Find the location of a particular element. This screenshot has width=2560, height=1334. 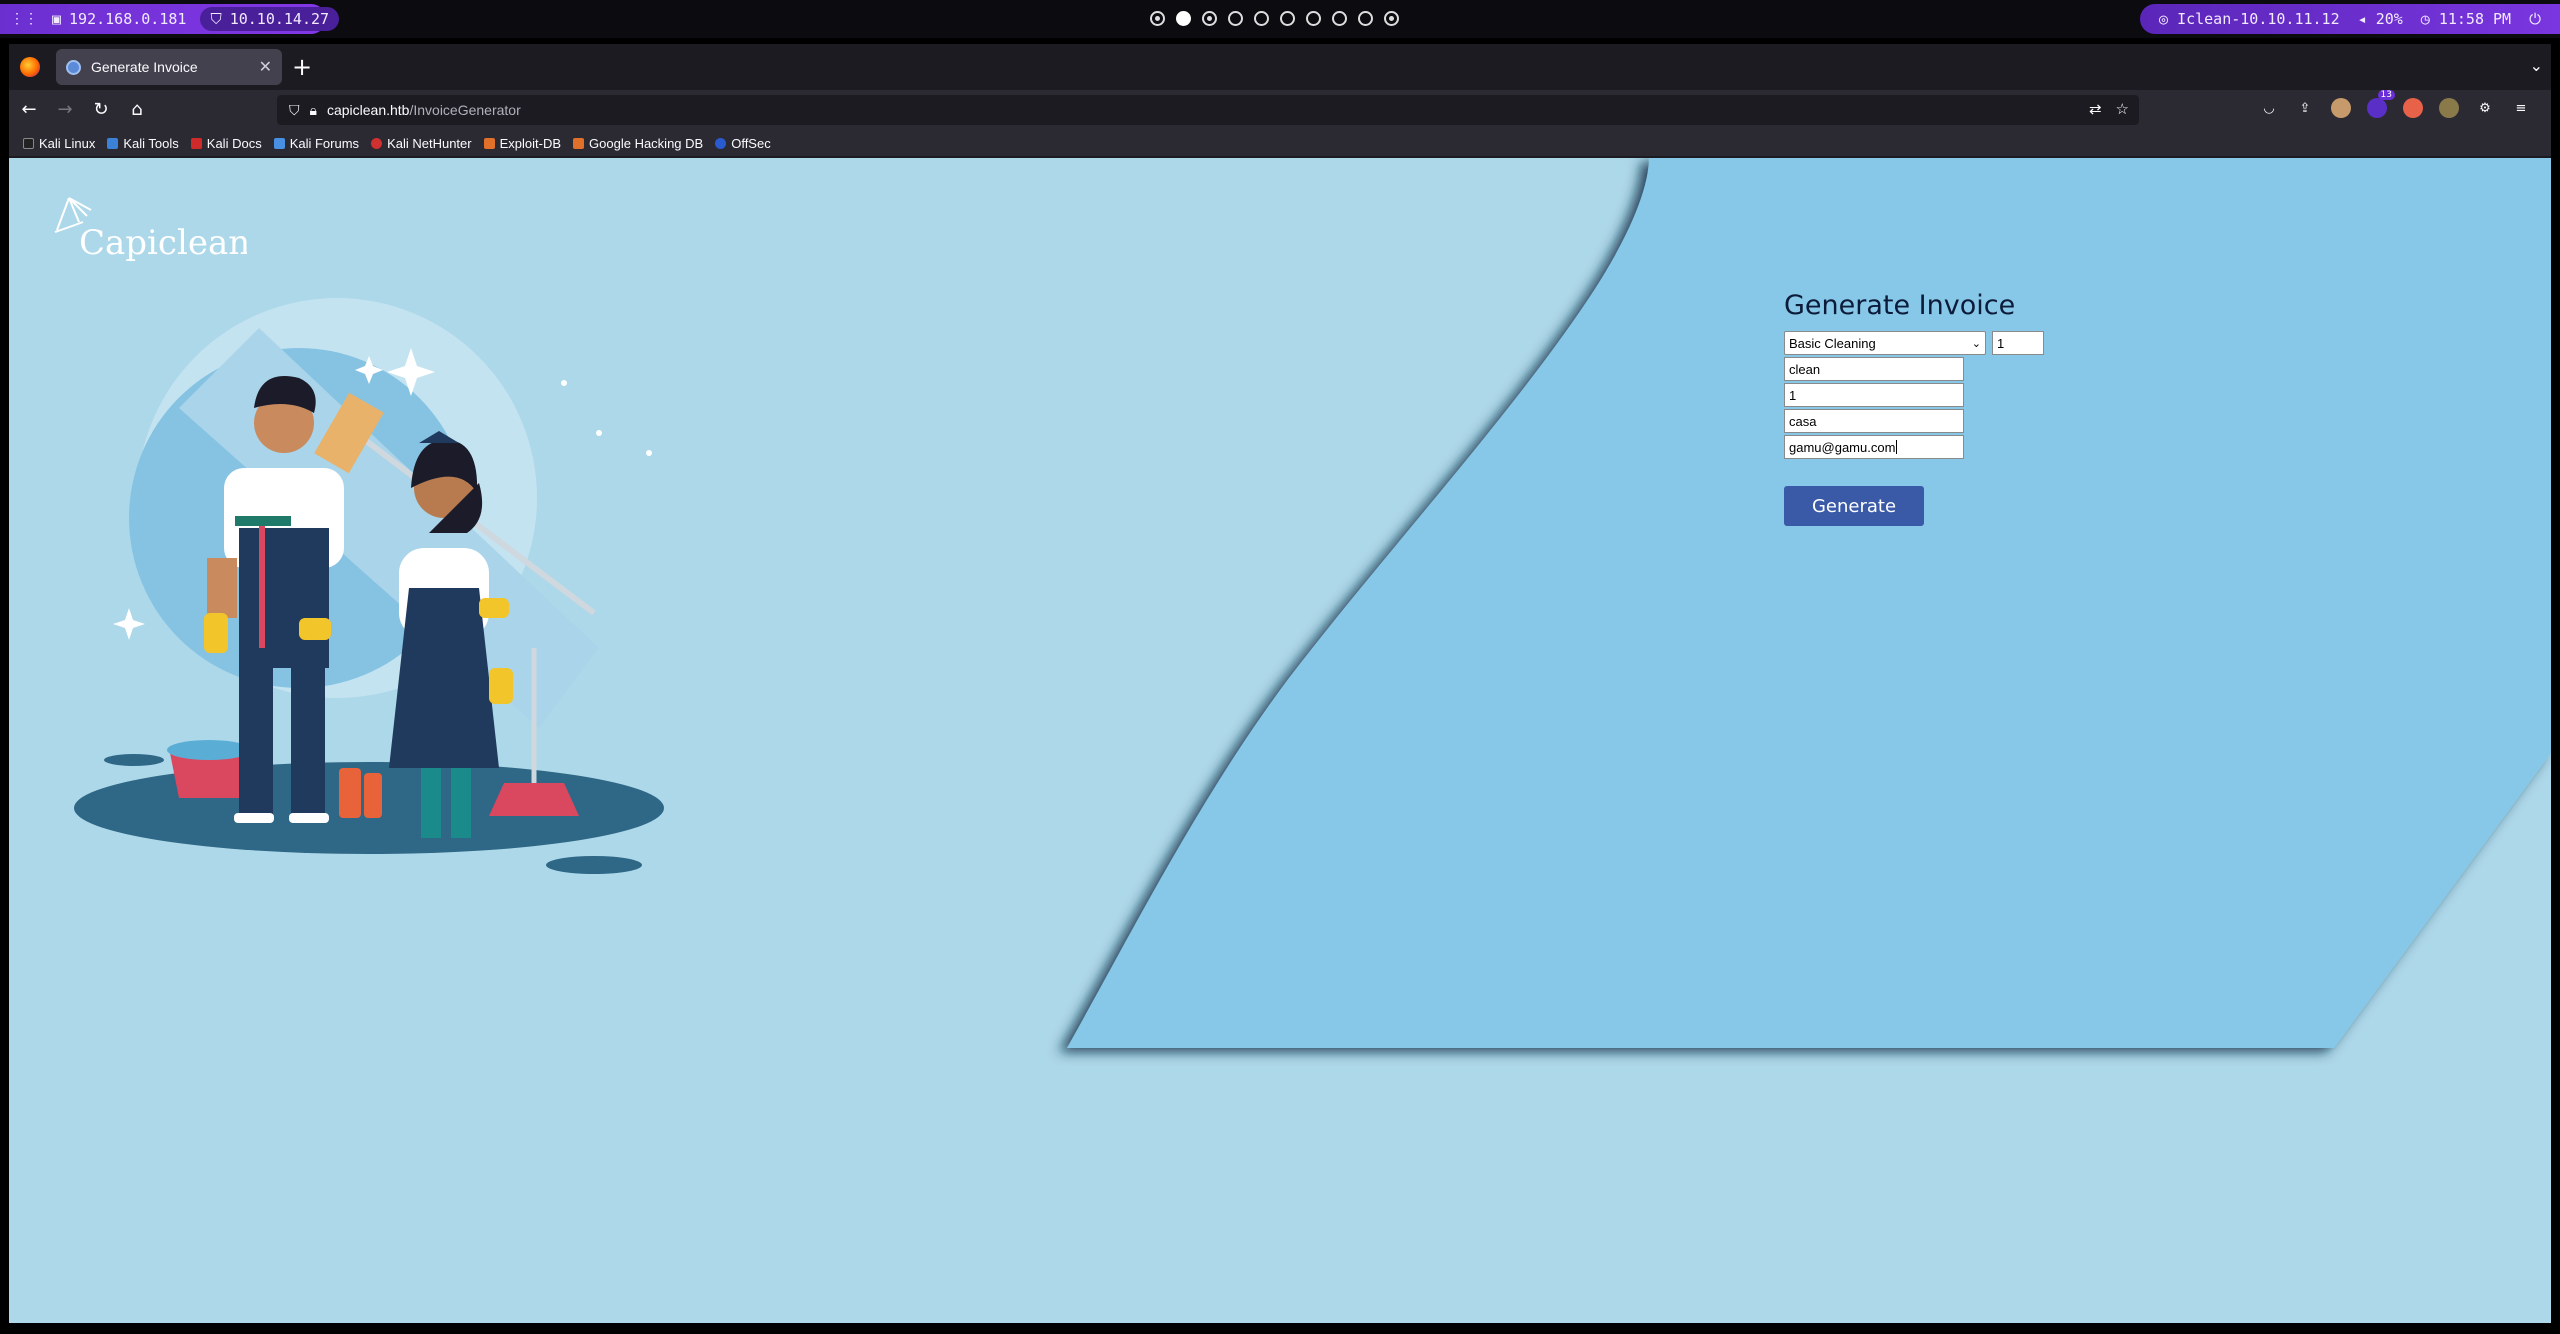

kali-tools-icon is located at coordinates (113, 143).